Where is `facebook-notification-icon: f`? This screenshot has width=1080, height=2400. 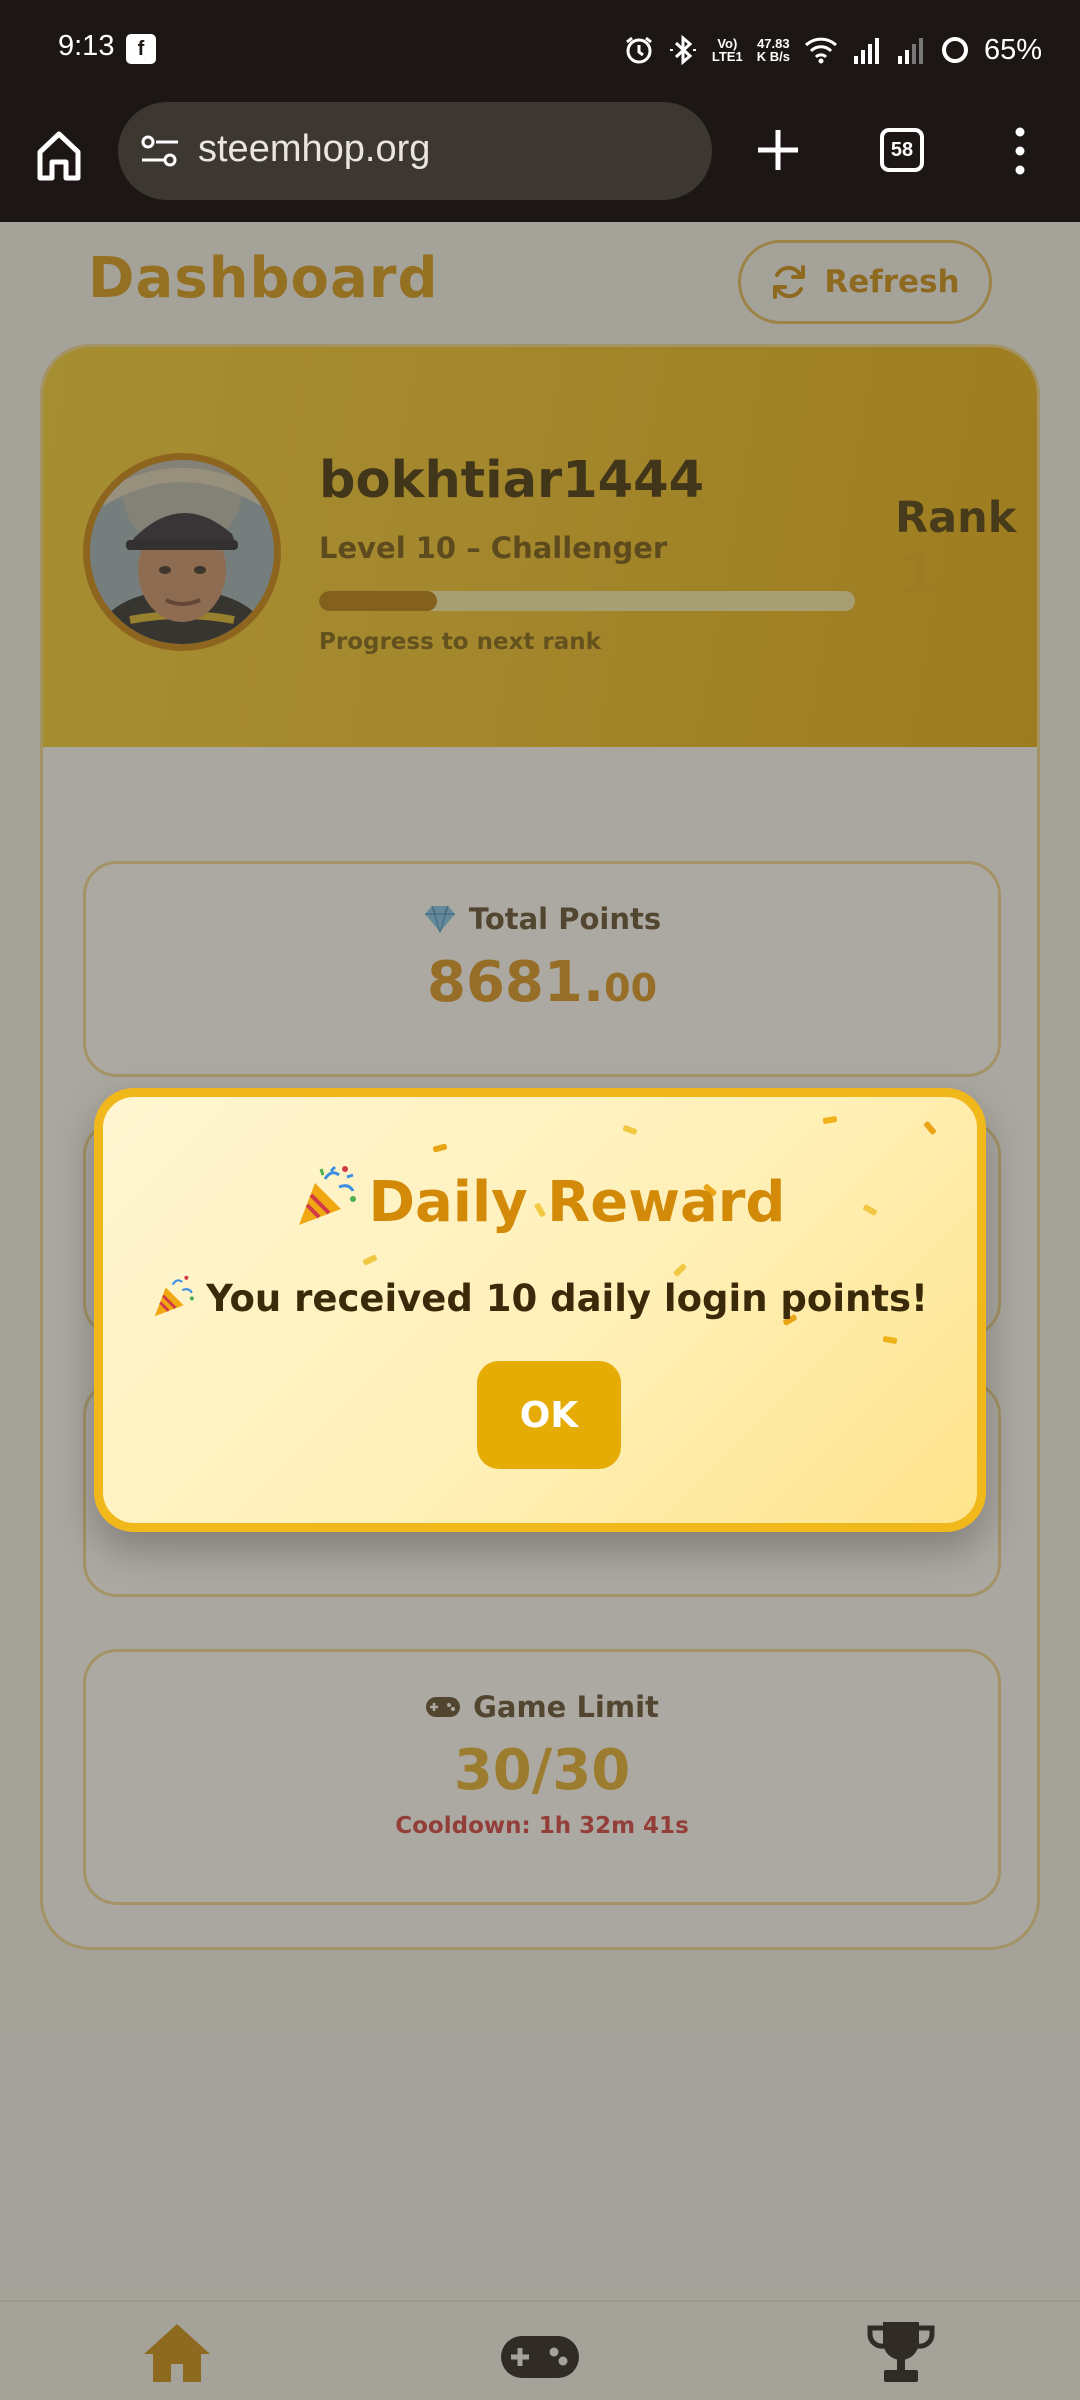
facebook-notification-icon: f is located at coordinates (141, 49).